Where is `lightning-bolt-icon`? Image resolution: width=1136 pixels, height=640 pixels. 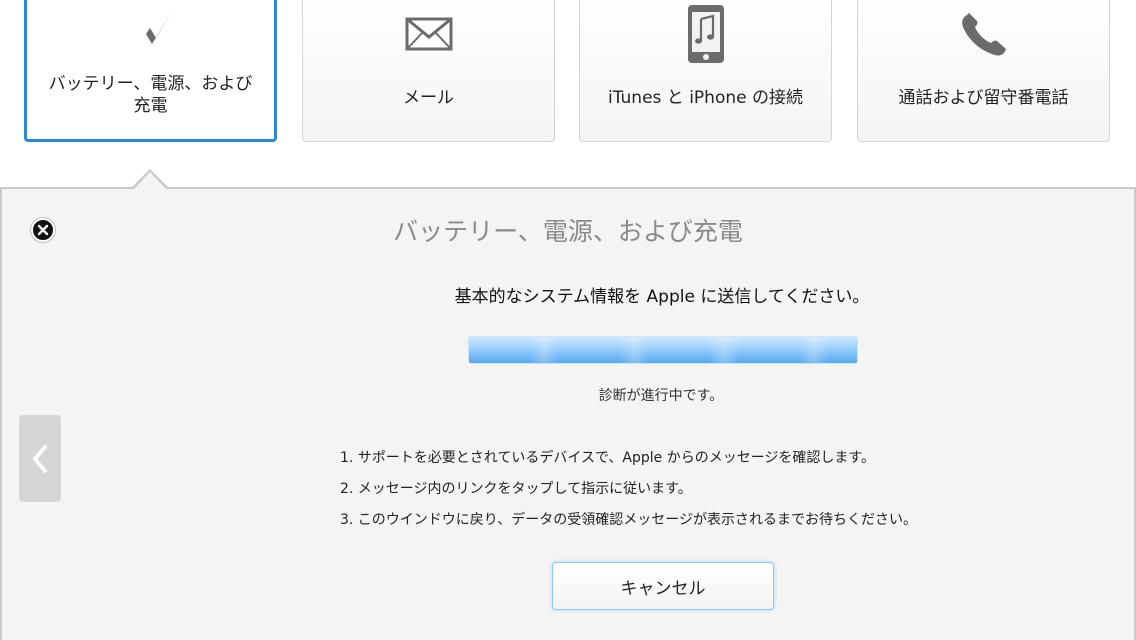 lightning-bolt-icon is located at coordinates (150, 36).